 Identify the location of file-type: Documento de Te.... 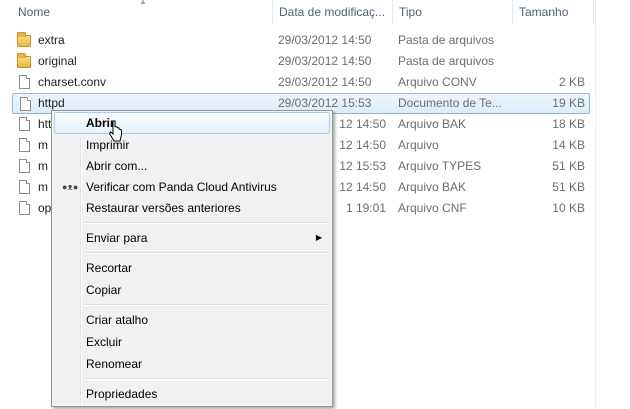
(450, 103).